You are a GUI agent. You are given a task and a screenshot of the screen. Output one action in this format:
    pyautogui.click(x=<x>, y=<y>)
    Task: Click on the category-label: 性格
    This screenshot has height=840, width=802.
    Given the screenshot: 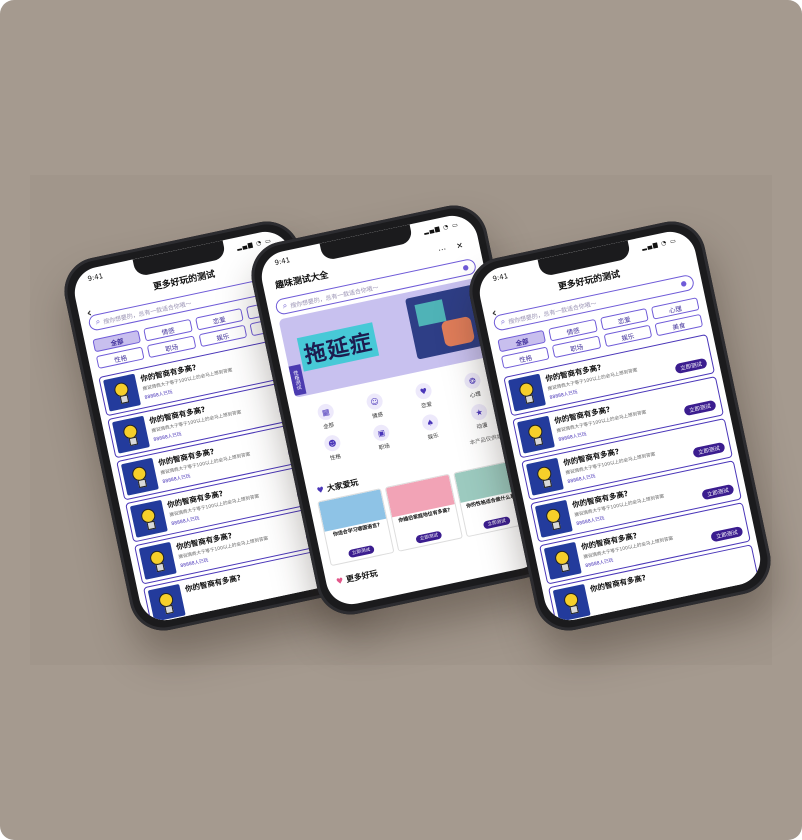 What is the action you would take?
    pyautogui.click(x=335, y=457)
    